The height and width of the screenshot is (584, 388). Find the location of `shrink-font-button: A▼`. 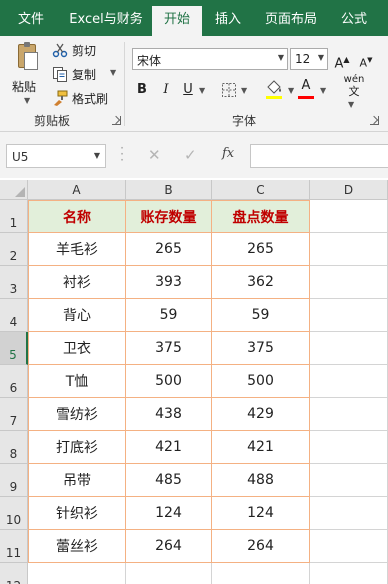

shrink-font-button: A▼ is located at coordinates (366, 60).